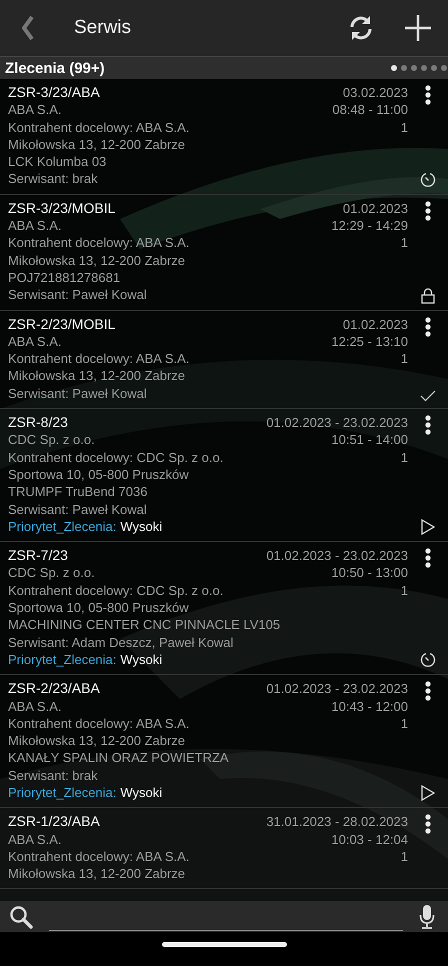  What do you see at coordinates (369, 440) in the screenshot?
I see `order-time: 10:51 - 14:00` at bounding box center [369, 440].